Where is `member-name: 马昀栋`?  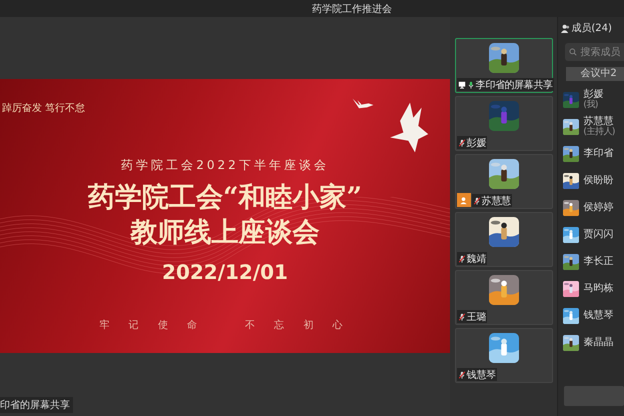
member-name: 马昀栋 is located at coordinates (598, 288).